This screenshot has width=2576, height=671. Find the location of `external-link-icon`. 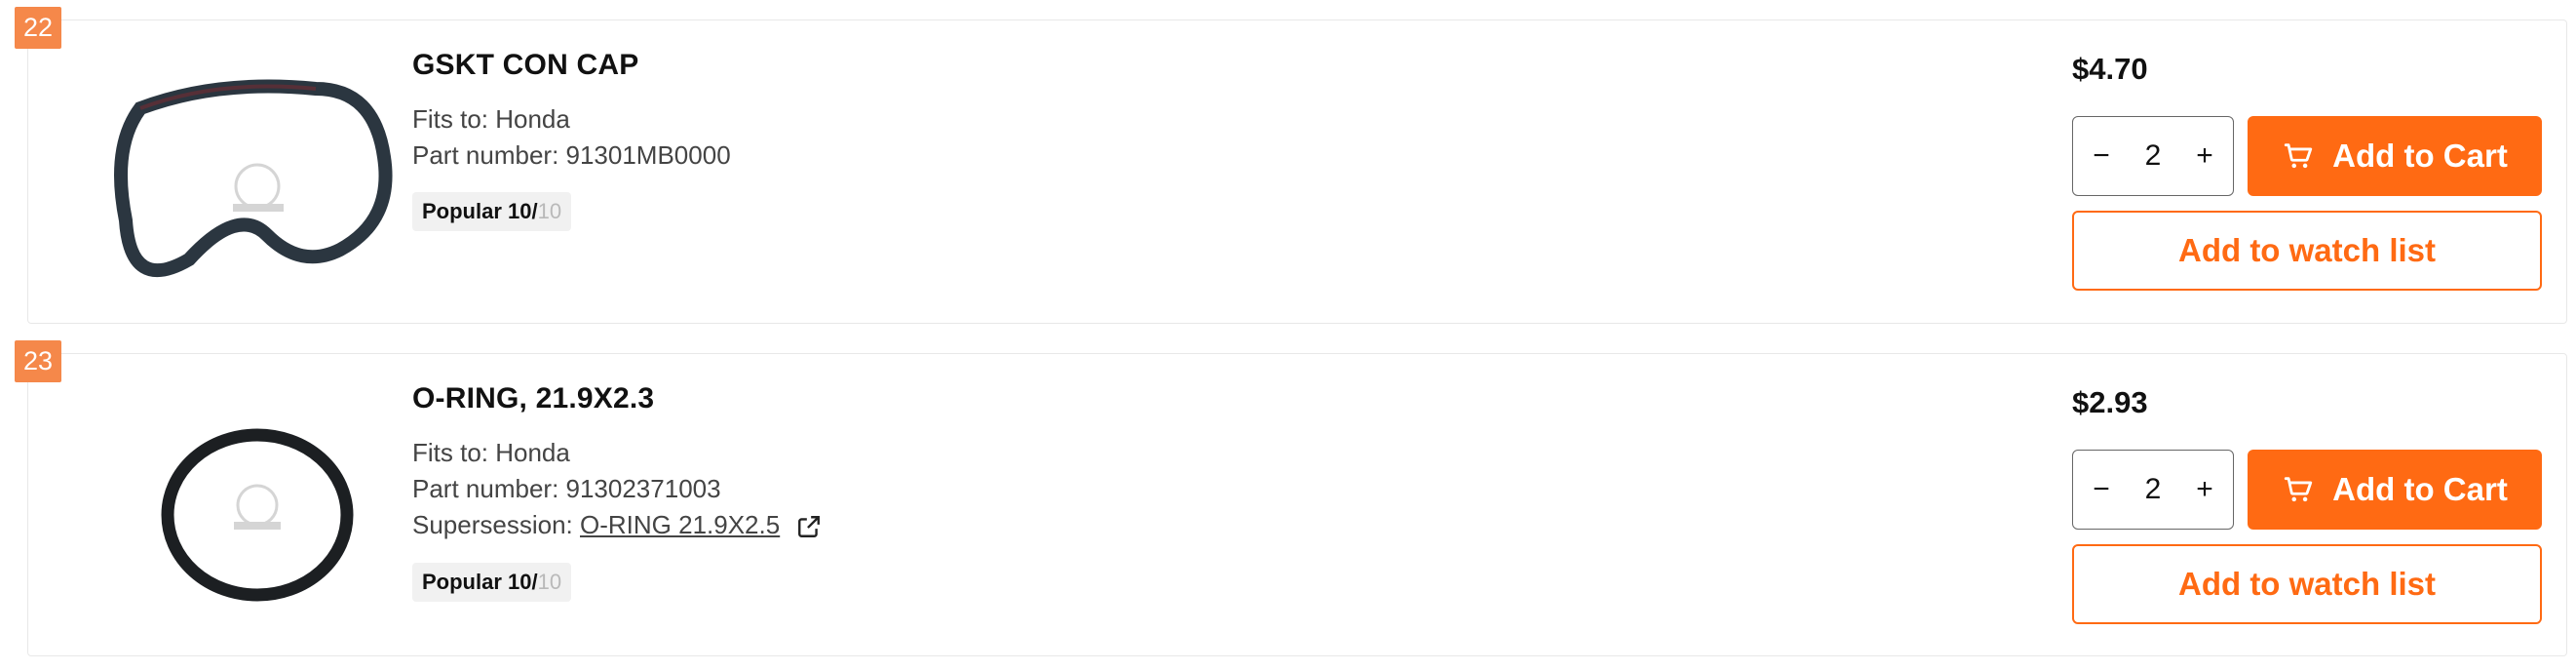

external-link-icon is located at coordinates (809, 526).